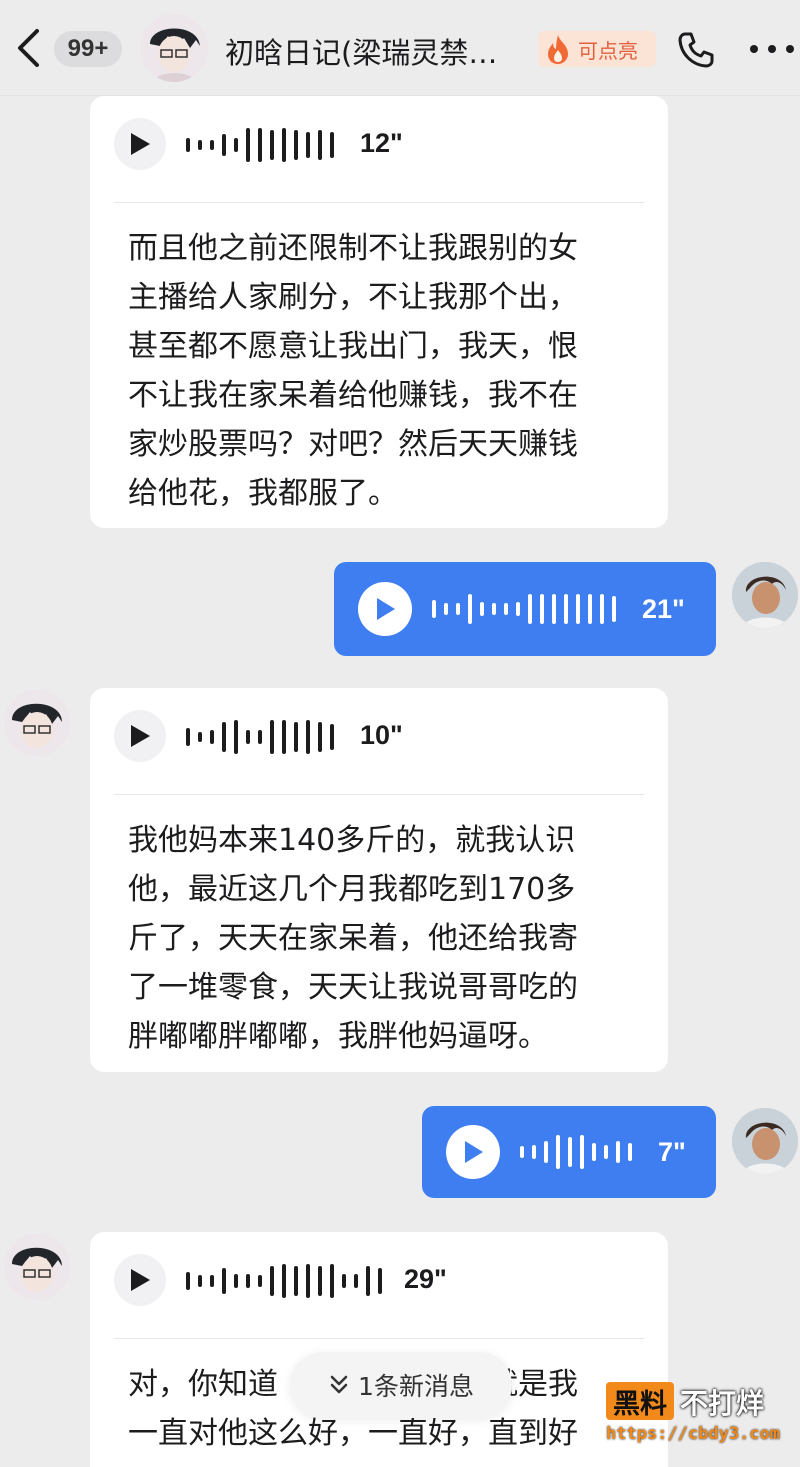 Image resolution: width=800 pixels, height=1467 pixels. Describe the element at coordinates (352, 889) in the screenshot. I see `transcript-line: 他，最近这几个月我都吃到170多` at that location.